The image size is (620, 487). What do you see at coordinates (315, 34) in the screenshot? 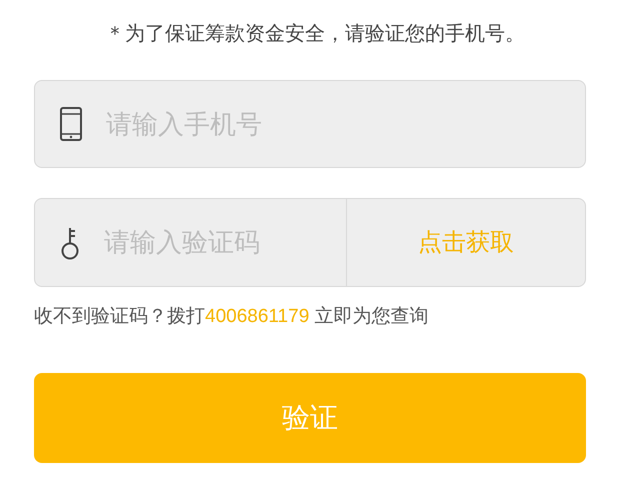
I see `notice-text: ＊为了保证筹款资金安全，请验证您的手机号。` at bounding box center [315, 34].